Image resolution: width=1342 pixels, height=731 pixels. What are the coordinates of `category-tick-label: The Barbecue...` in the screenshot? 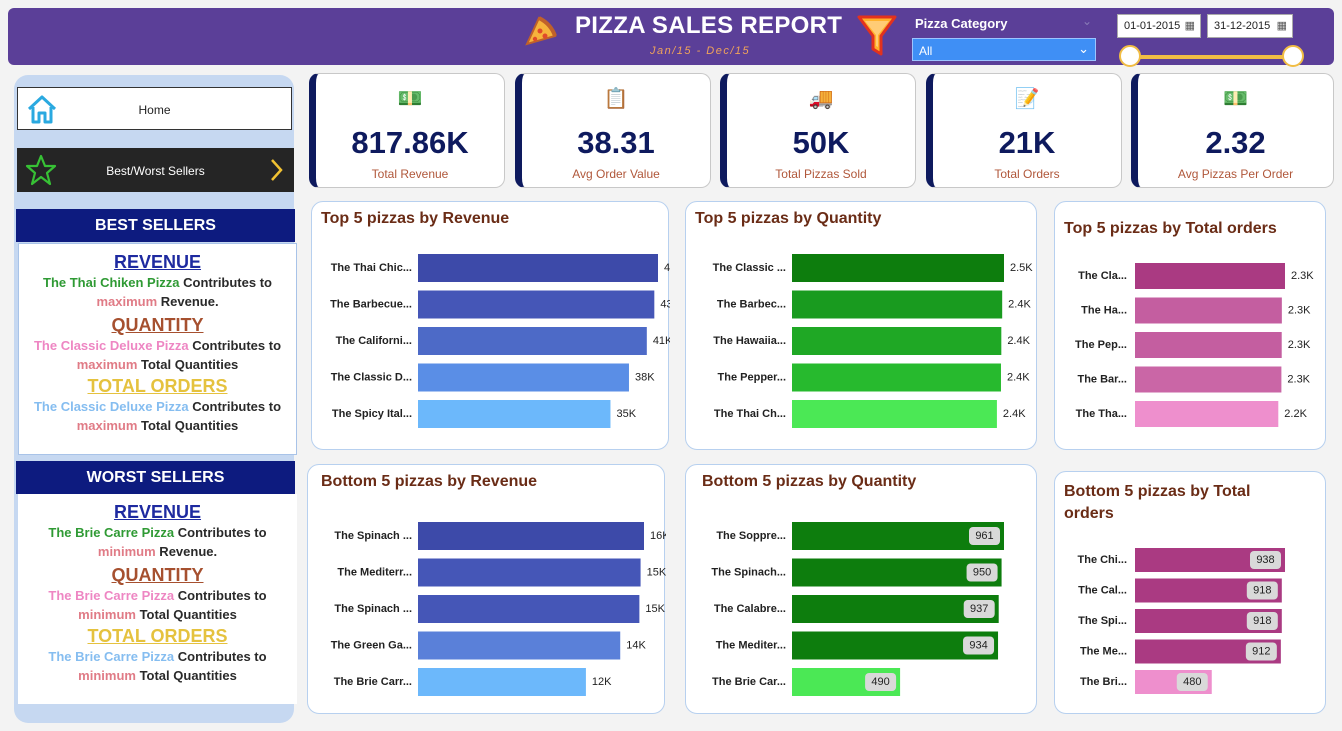 It's located at (371, 304).